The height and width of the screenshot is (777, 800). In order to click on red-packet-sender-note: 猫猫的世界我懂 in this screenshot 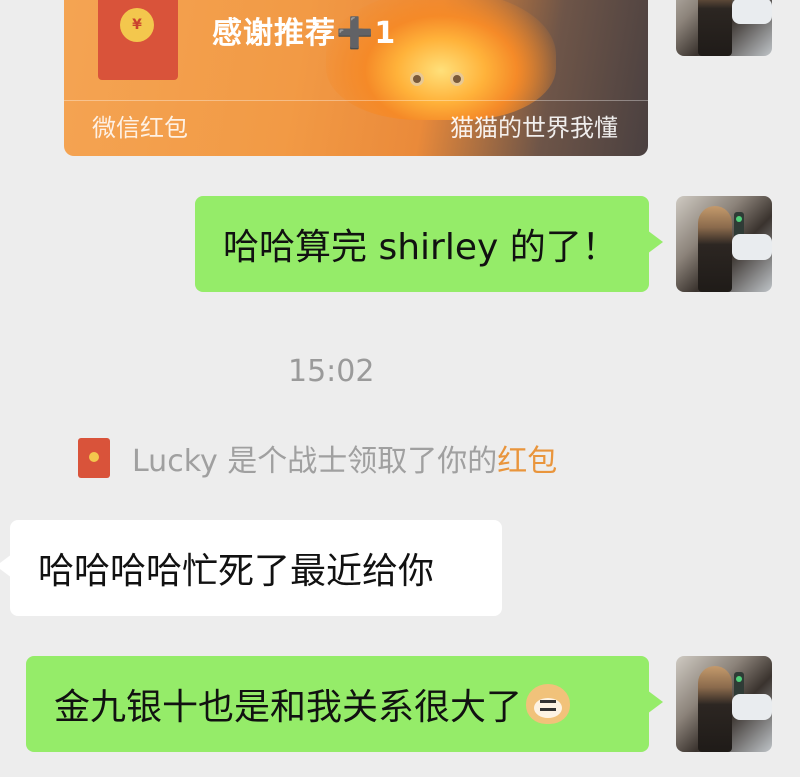, I will do `click(534, 128)`.